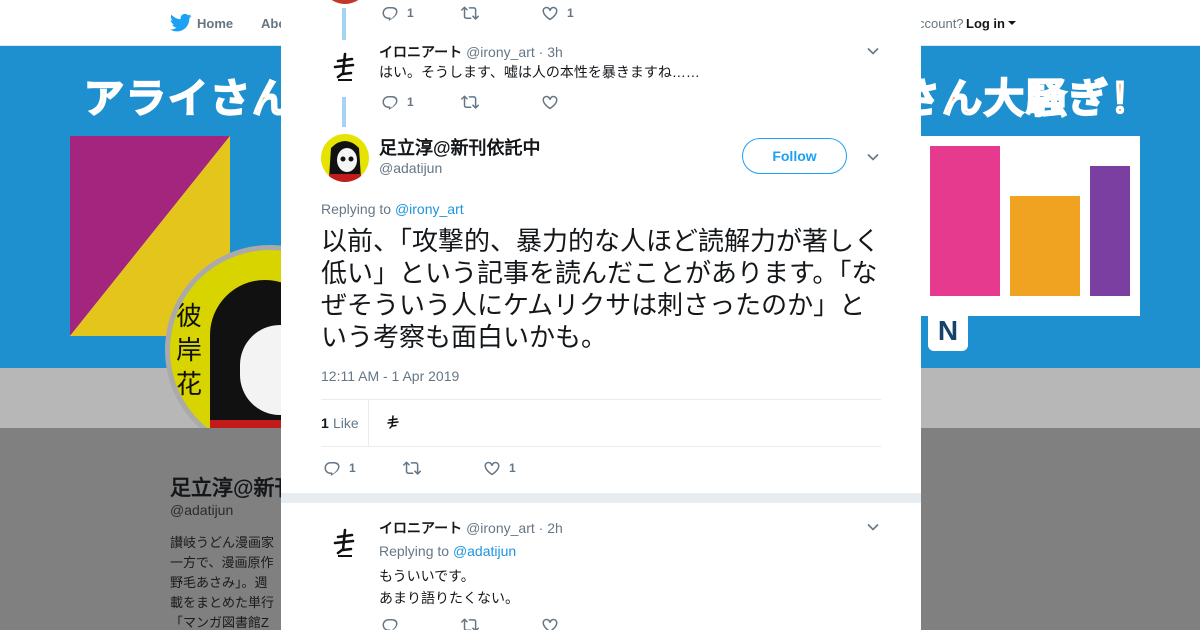 This screenshot has width=1200, height=630. I want to click on likes-label: Like, so click(346, 423).